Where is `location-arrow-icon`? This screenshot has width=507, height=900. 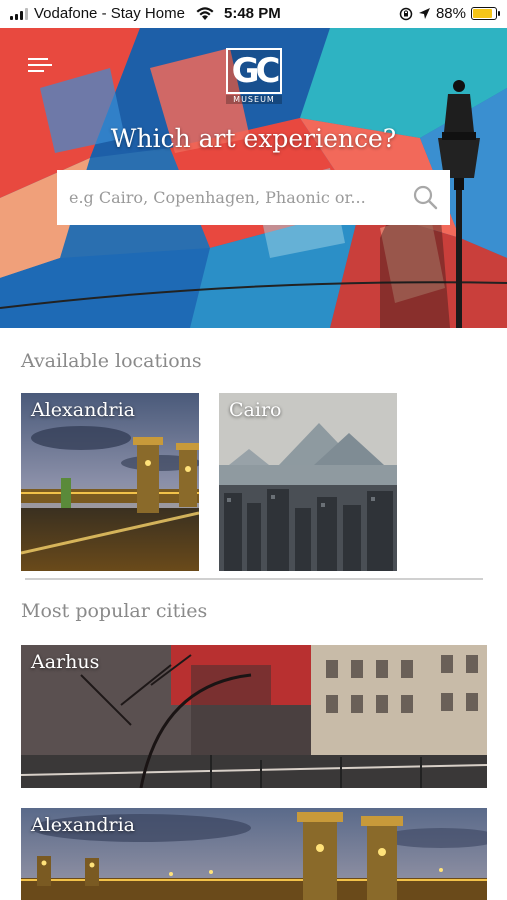
location-arrow-icon is located at coordinates (424, 13).